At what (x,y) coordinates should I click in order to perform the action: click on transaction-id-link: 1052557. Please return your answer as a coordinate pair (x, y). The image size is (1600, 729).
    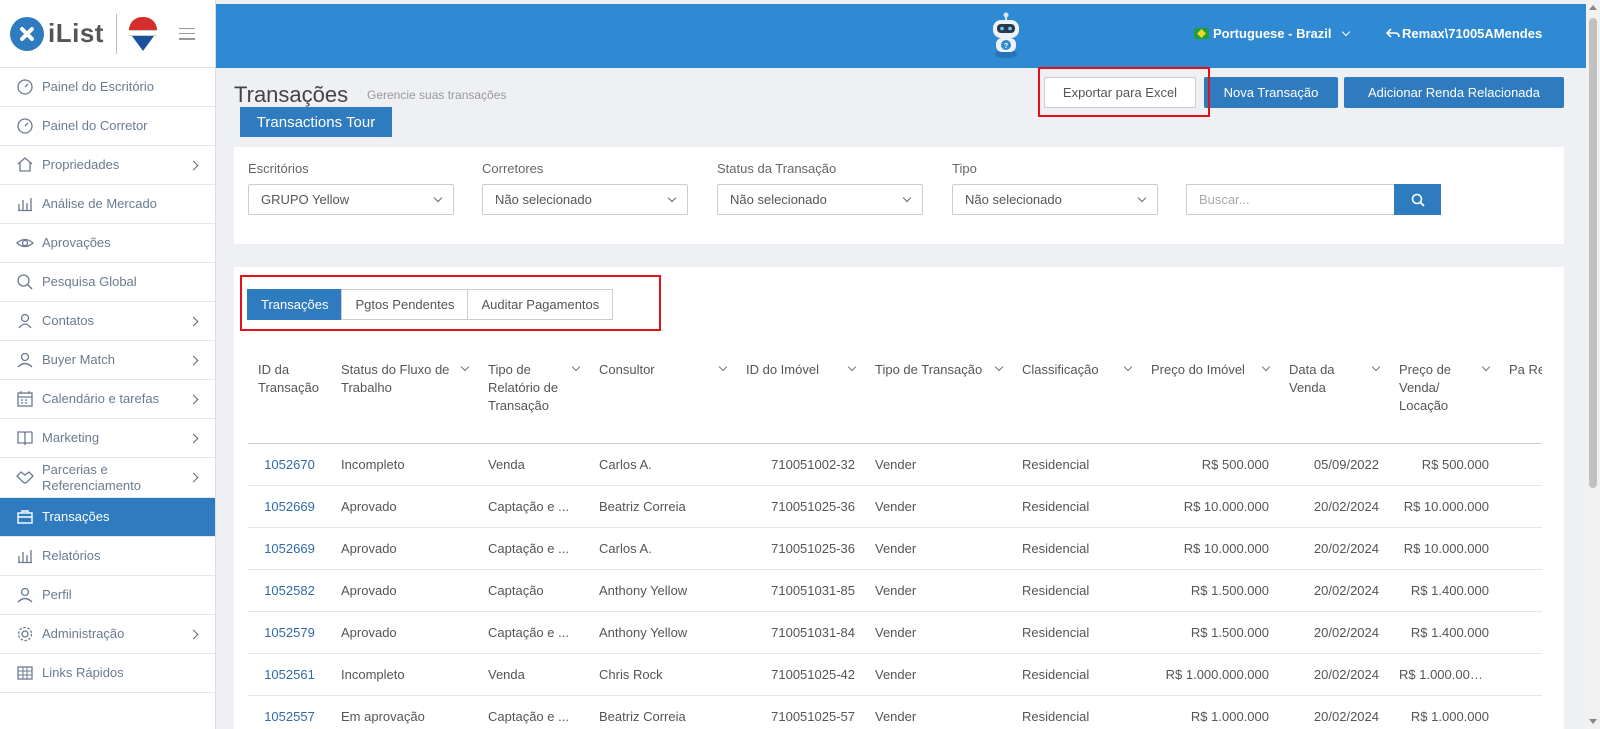
    Looking at the image, I should click on (289, 716).